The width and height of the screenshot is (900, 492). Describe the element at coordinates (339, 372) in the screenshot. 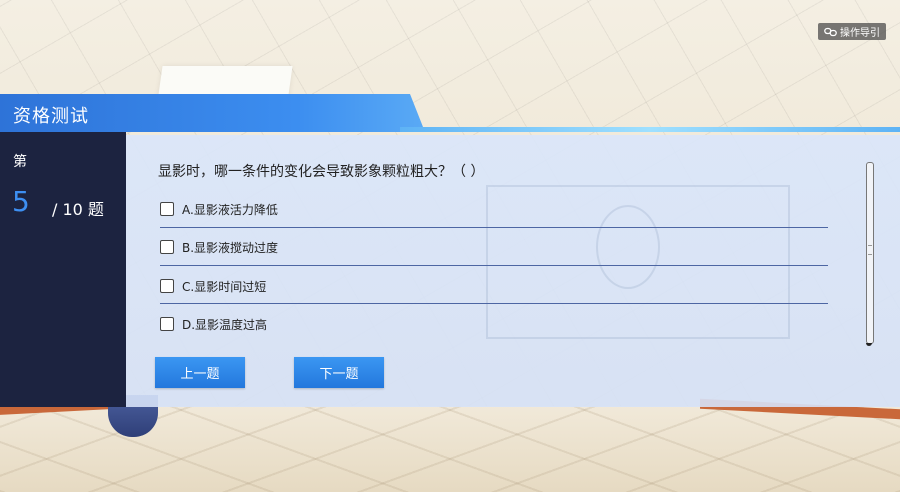

I see `next-question-button: 下一题` at that location.